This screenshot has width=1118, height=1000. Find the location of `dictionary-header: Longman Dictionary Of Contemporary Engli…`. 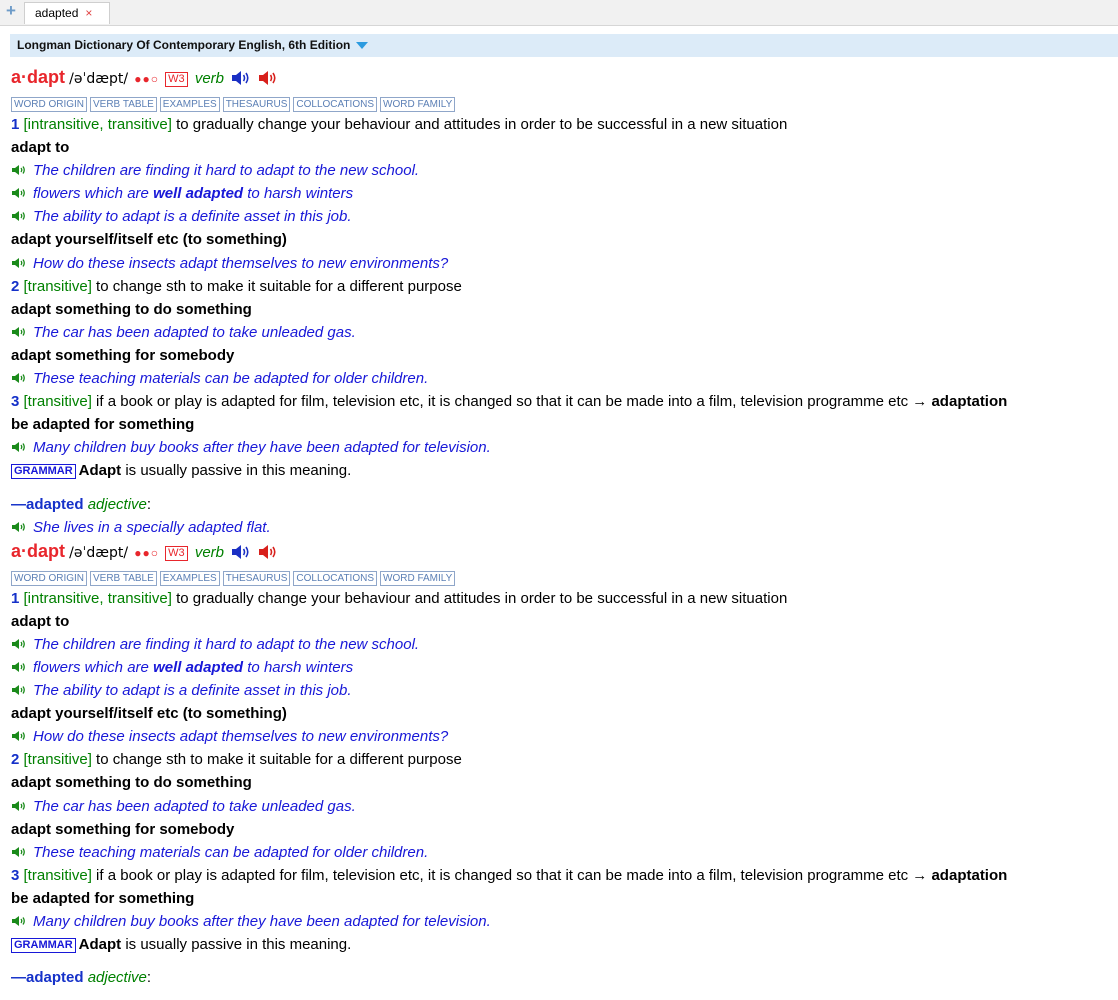

dictionary-header: Longman Dictionary Of Contemporary Engli… is located at coordinates (564, 45).